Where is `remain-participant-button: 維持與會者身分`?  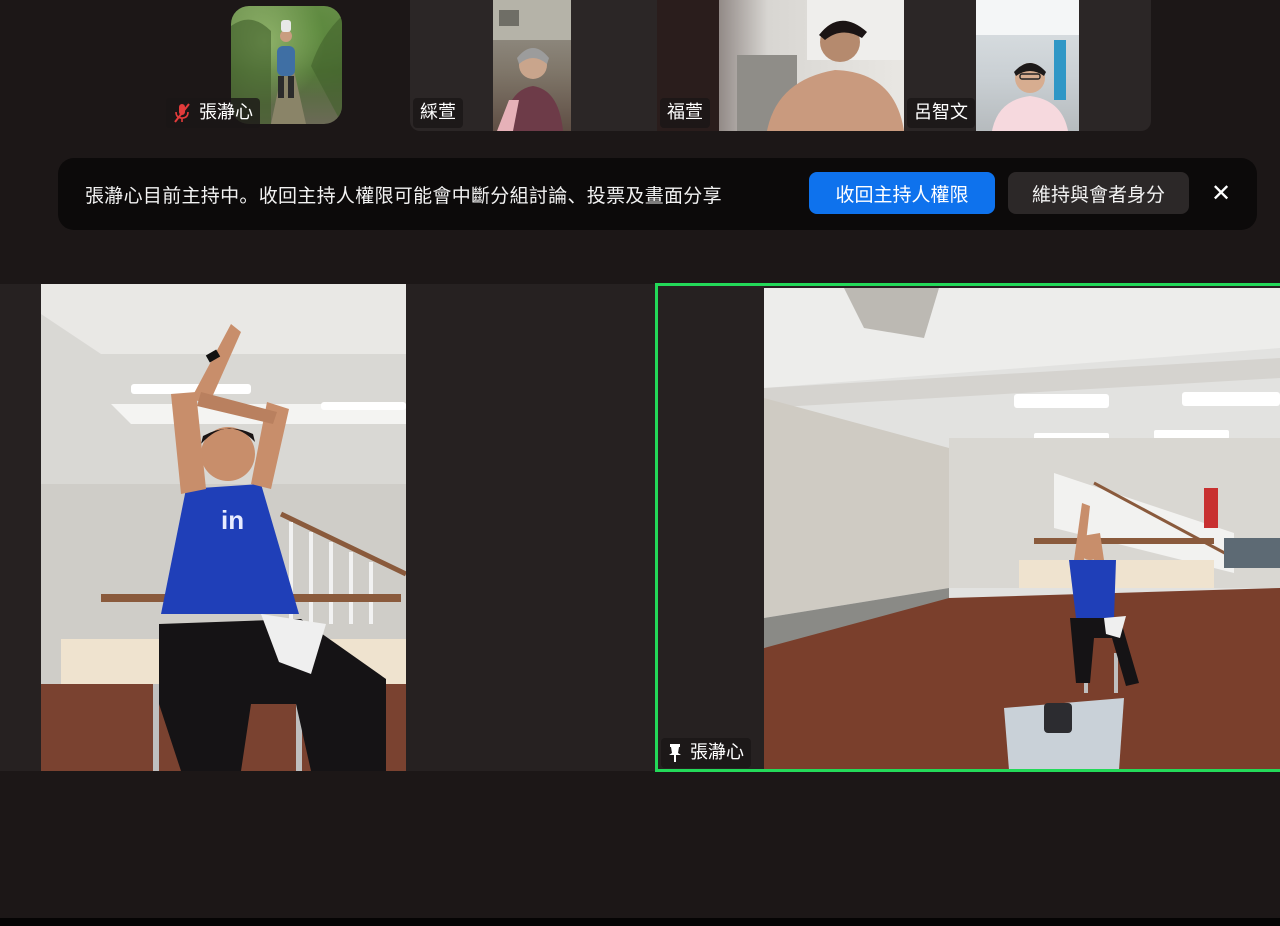
remain-participant-button: 維持與會者身分 is located at coordinates (1098, 193).